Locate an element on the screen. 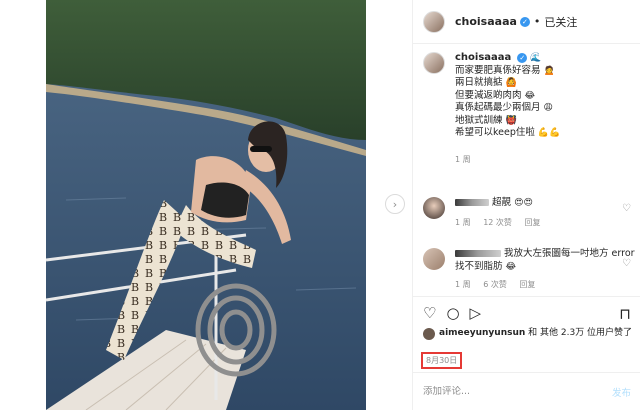  comment-item: 我放大左張圖每一吋地方 error 找不到脂肪 😂 1 周 6 次赞 回复 ♡ is located at coordinates (530, 270).